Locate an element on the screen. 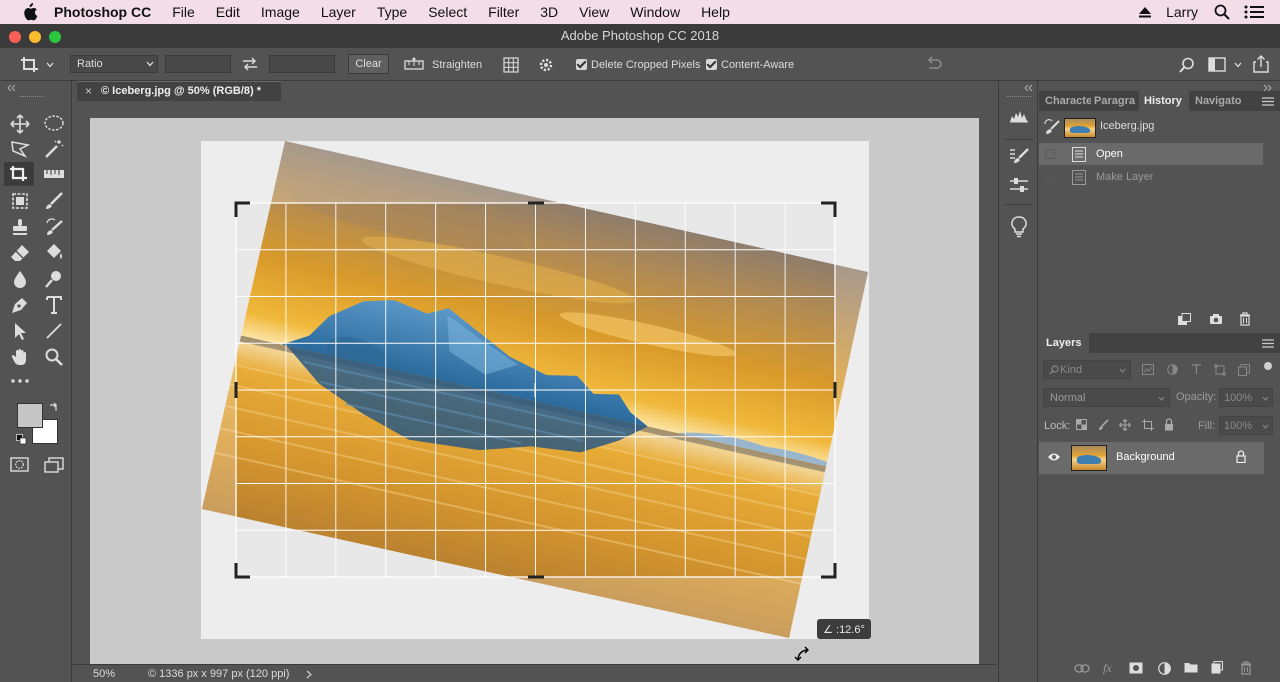 The image size is (1280, 682). history-state-row: Open is located at coordinates (1151, 154).